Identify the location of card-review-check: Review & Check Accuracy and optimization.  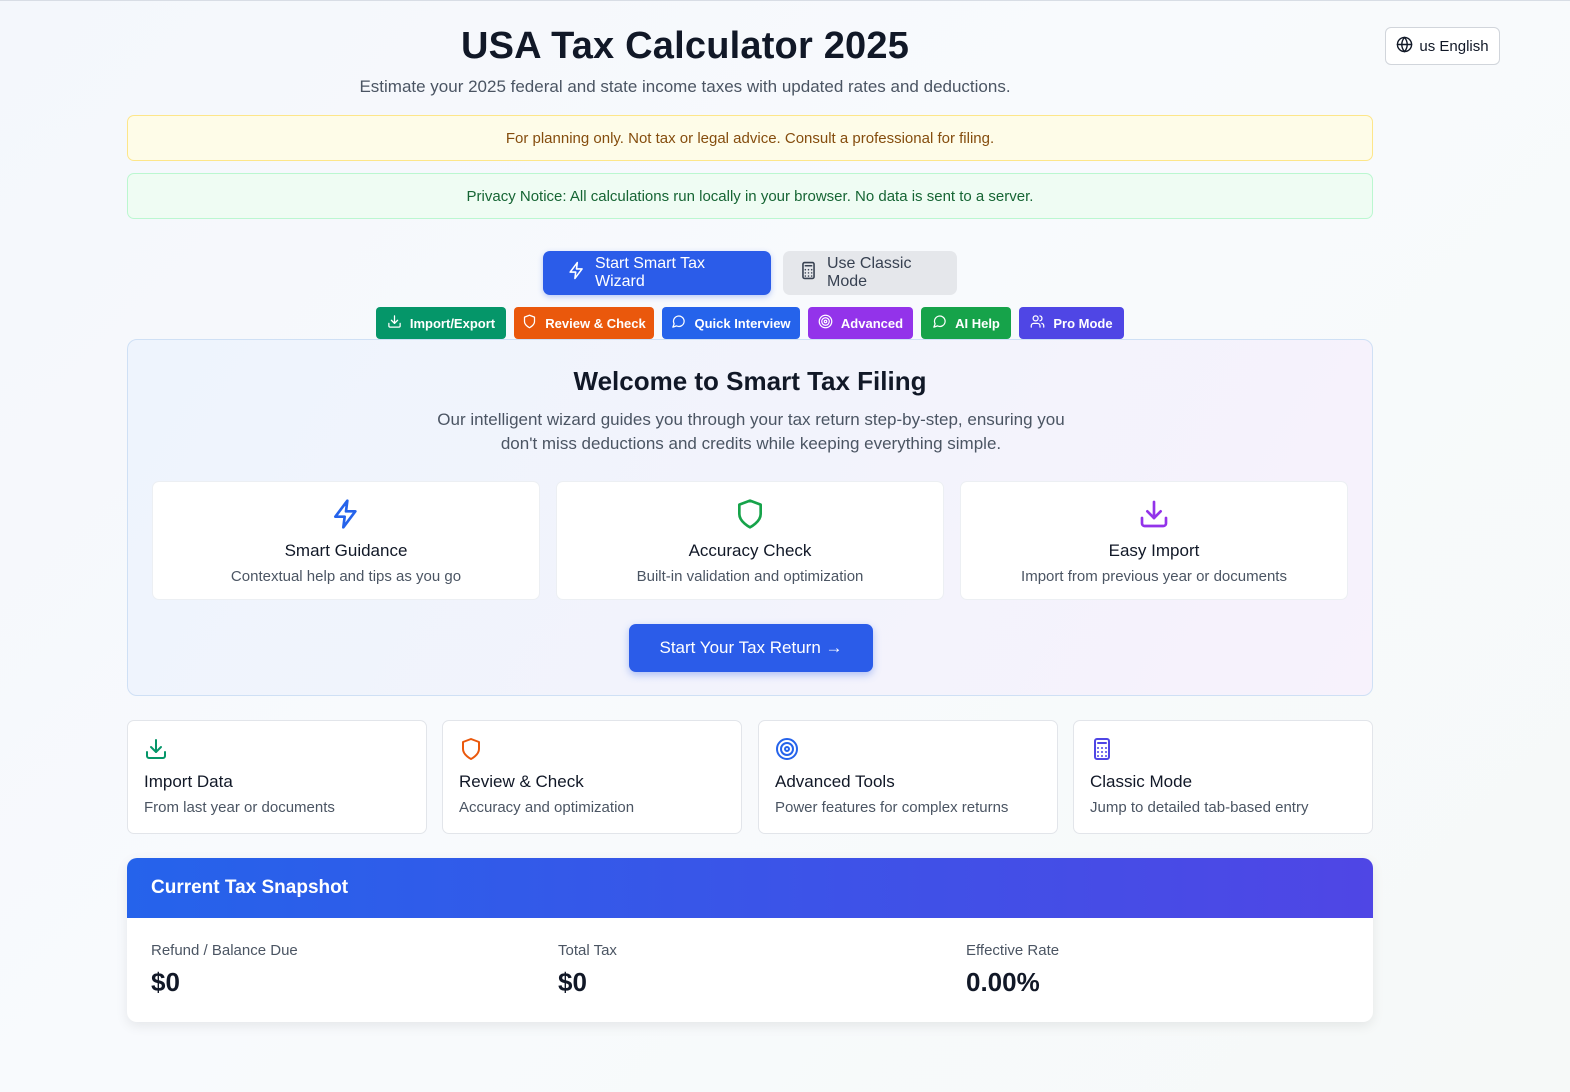
(592, 777).